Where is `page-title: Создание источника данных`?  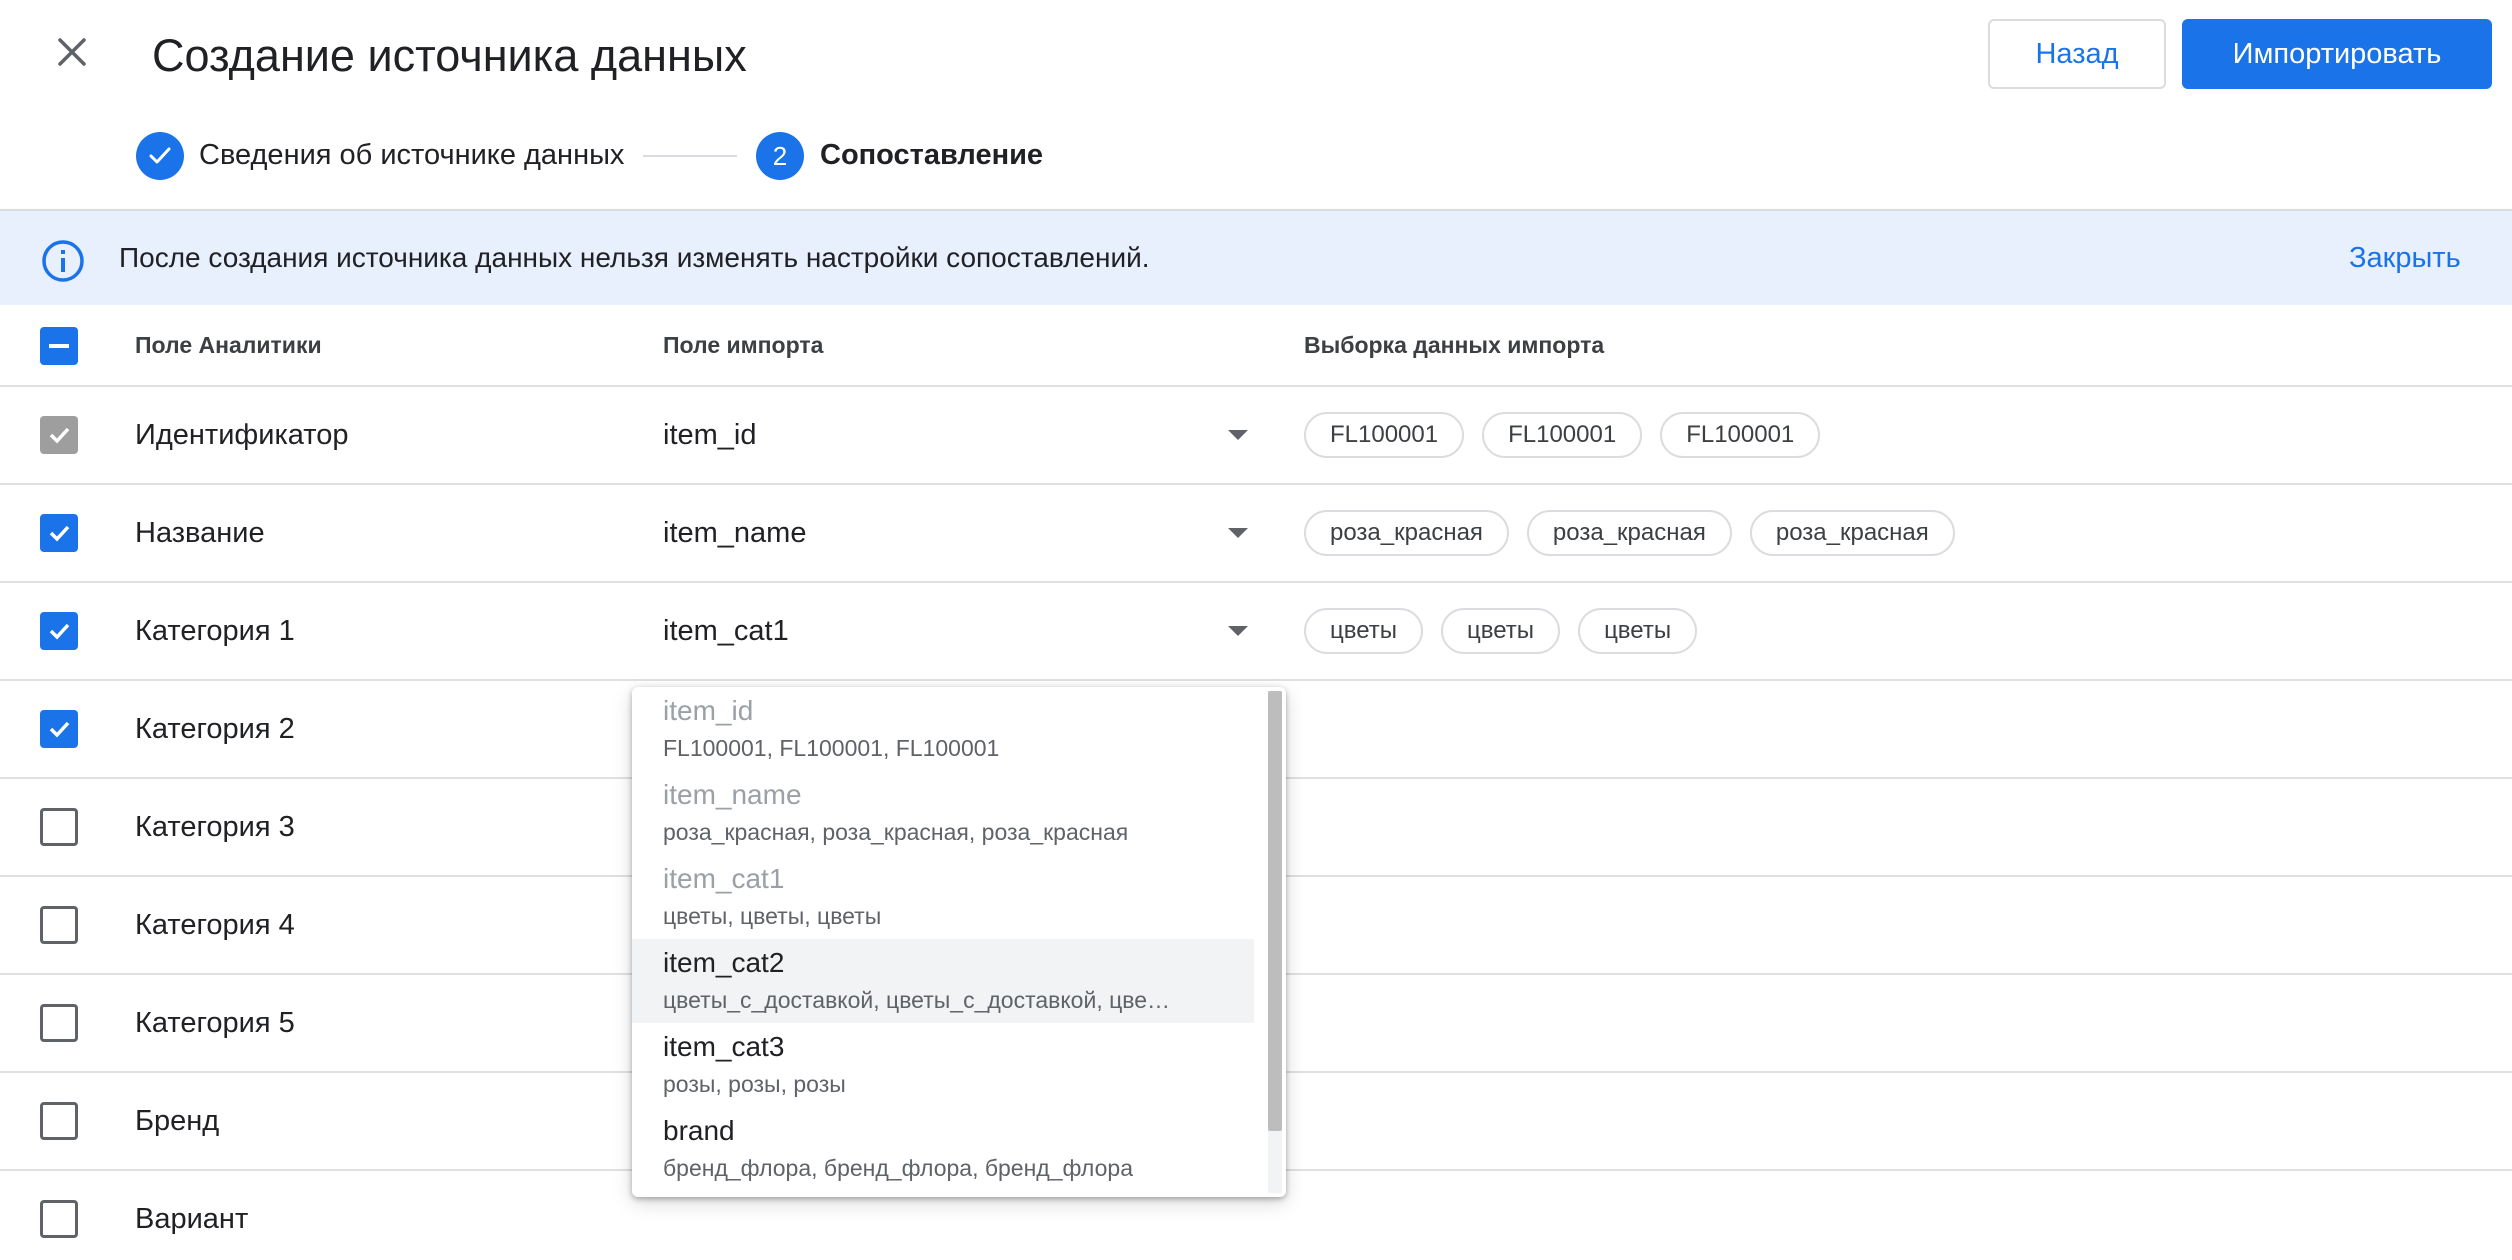
page-title: Создание источника данных is located at coordinates (449, 55).